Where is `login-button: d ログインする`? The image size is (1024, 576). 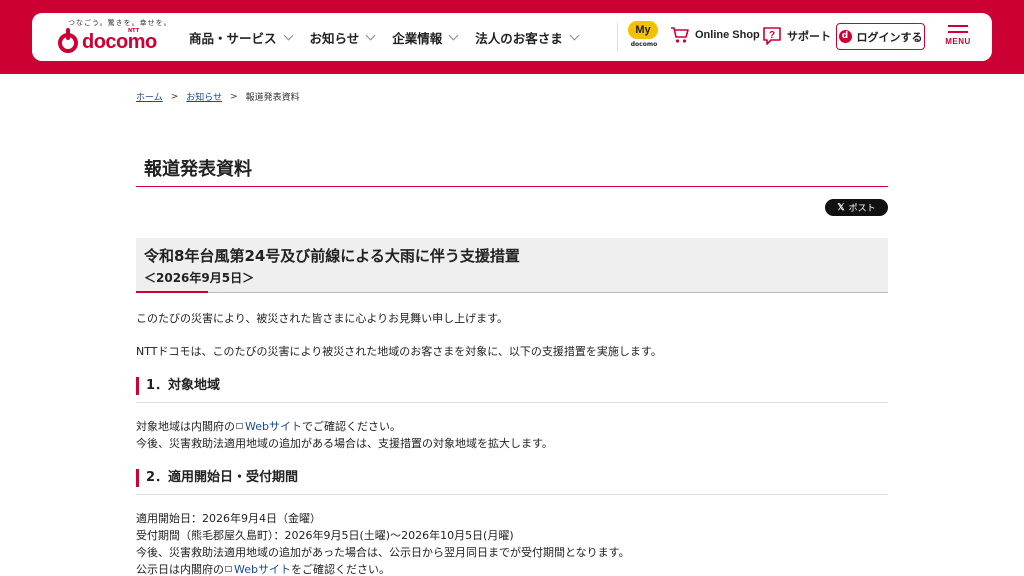
login-button: d ログインする is located at coordinates (880, 36).